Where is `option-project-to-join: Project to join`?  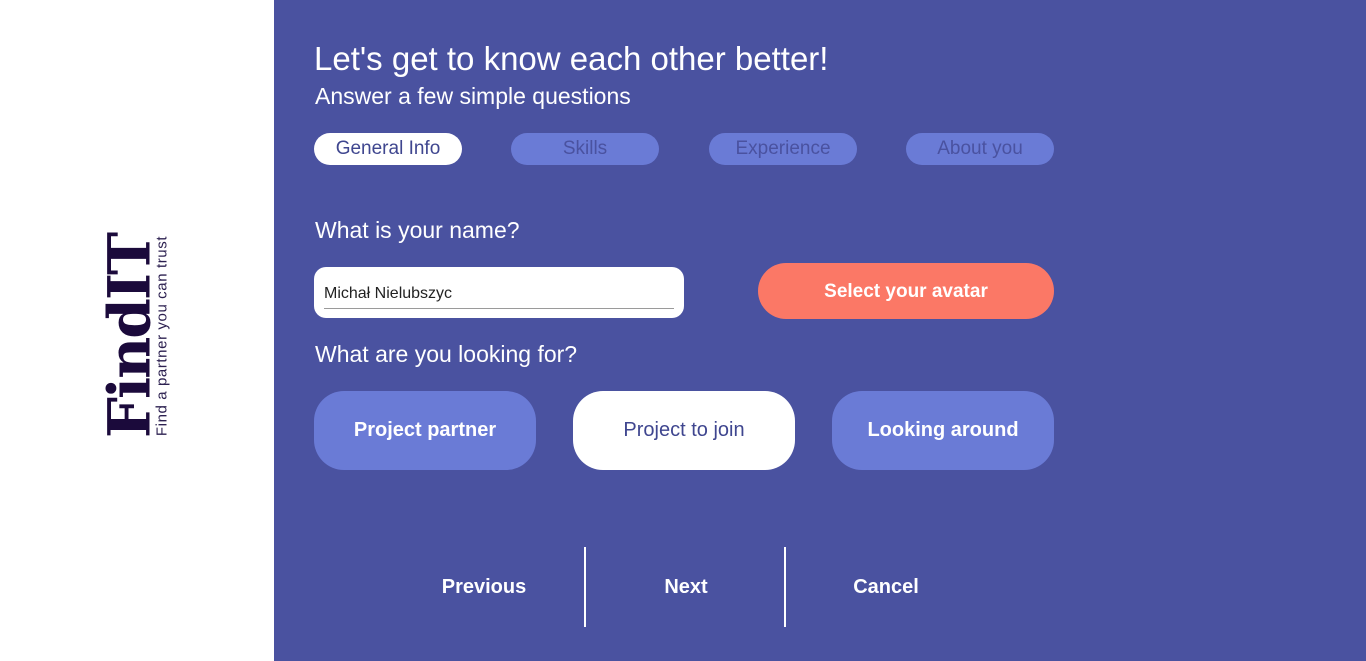 option-project-to-join: Project to join is located at coordinates (684, 430).